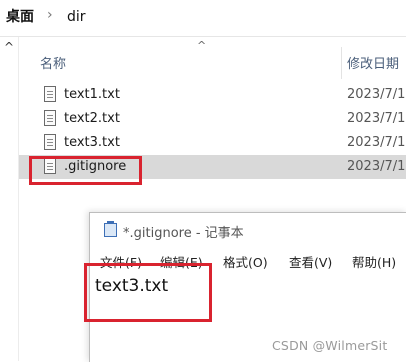  What do you see at coordinates (212, 167) in the screenshot?
I see `file-row-gitignore: .gitignore 2023/7/1` at bounding box center [212, 167].